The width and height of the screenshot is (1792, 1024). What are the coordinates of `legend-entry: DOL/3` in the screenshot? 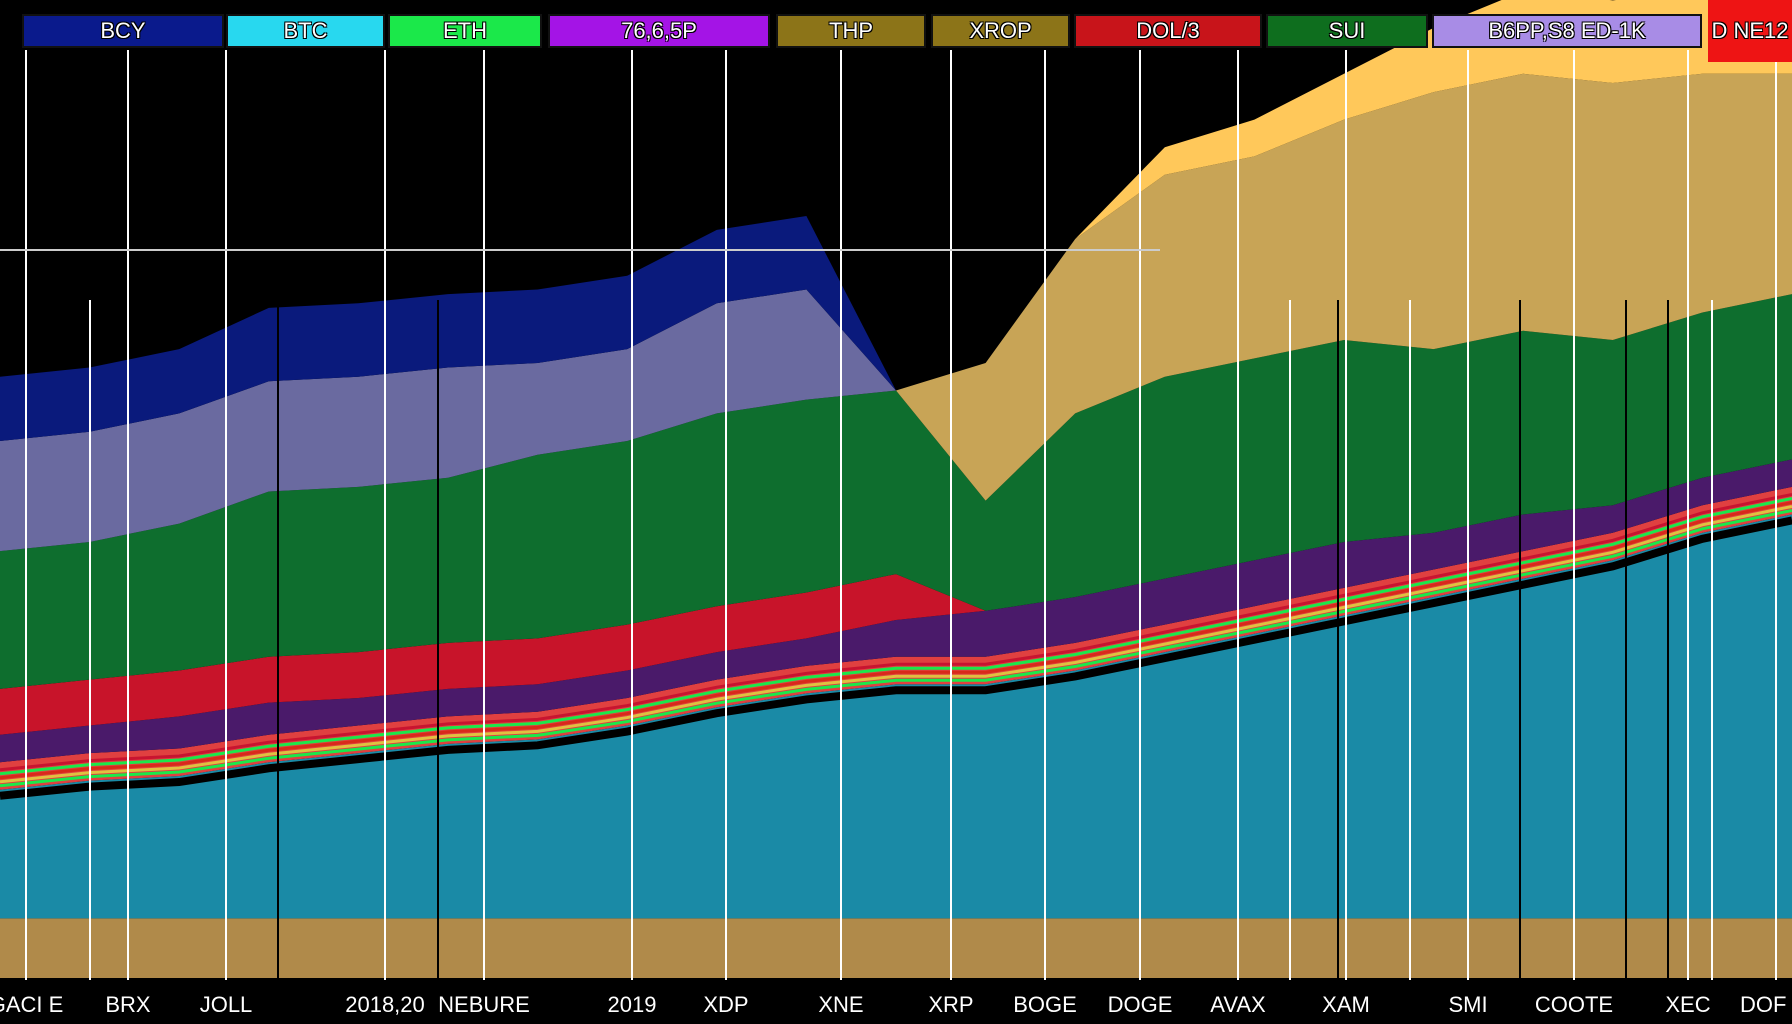 It's located at (1168, 31).